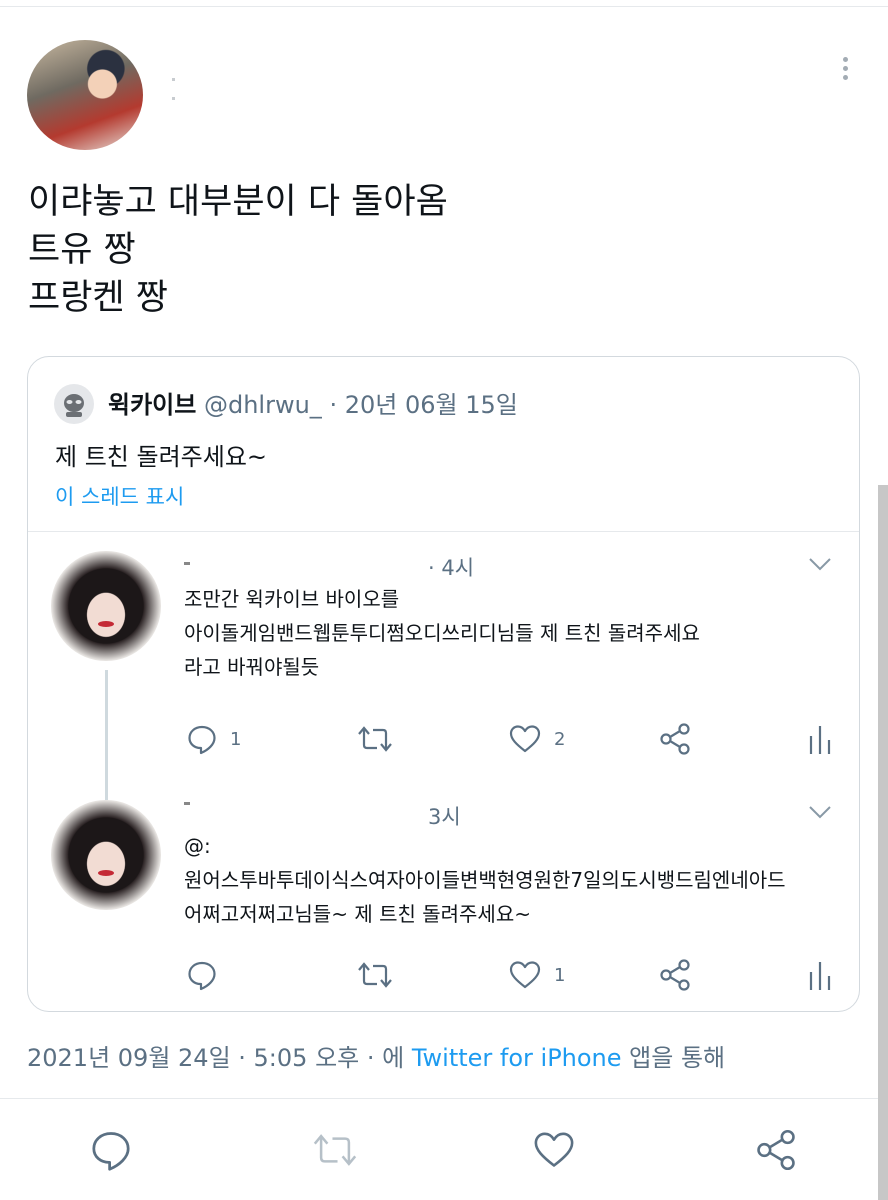  I want to click on quoted-tweet-text: 제 트친 돌려주세요~, so click(161, 457).